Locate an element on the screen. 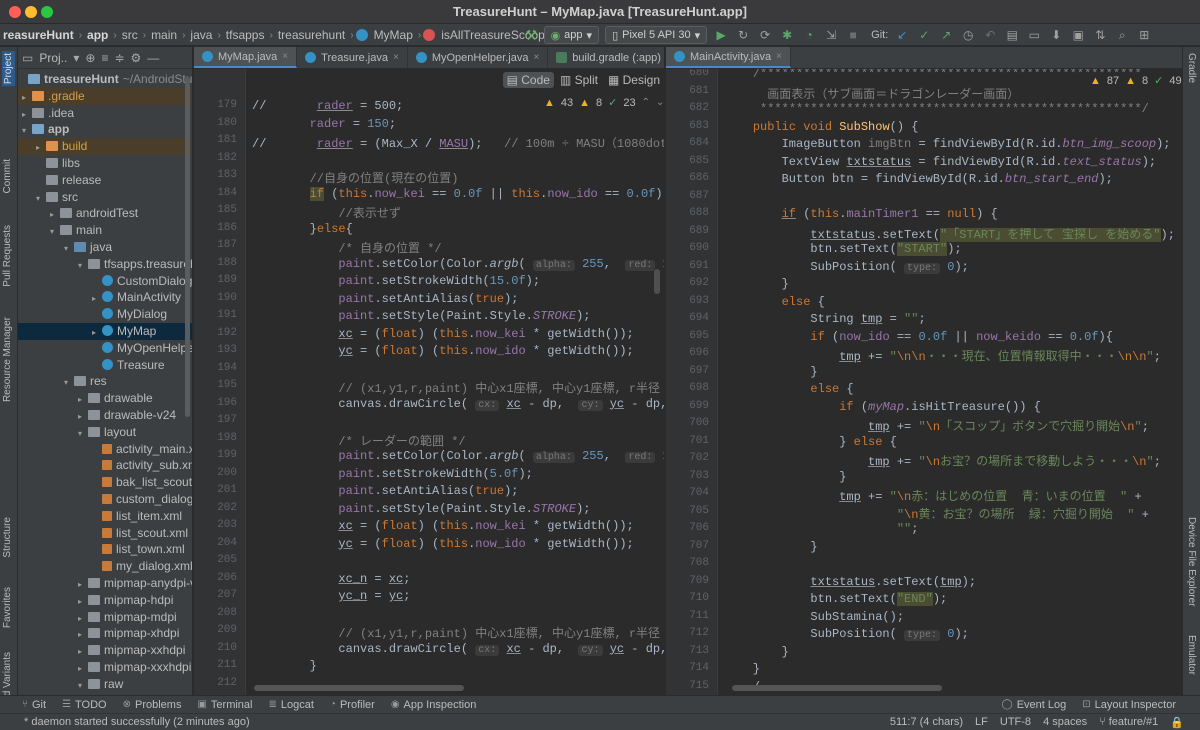 The height and width of the screenshot is (730, 1200). attach-debugger-icon: ⇲ is located at coordinates (831, 35).